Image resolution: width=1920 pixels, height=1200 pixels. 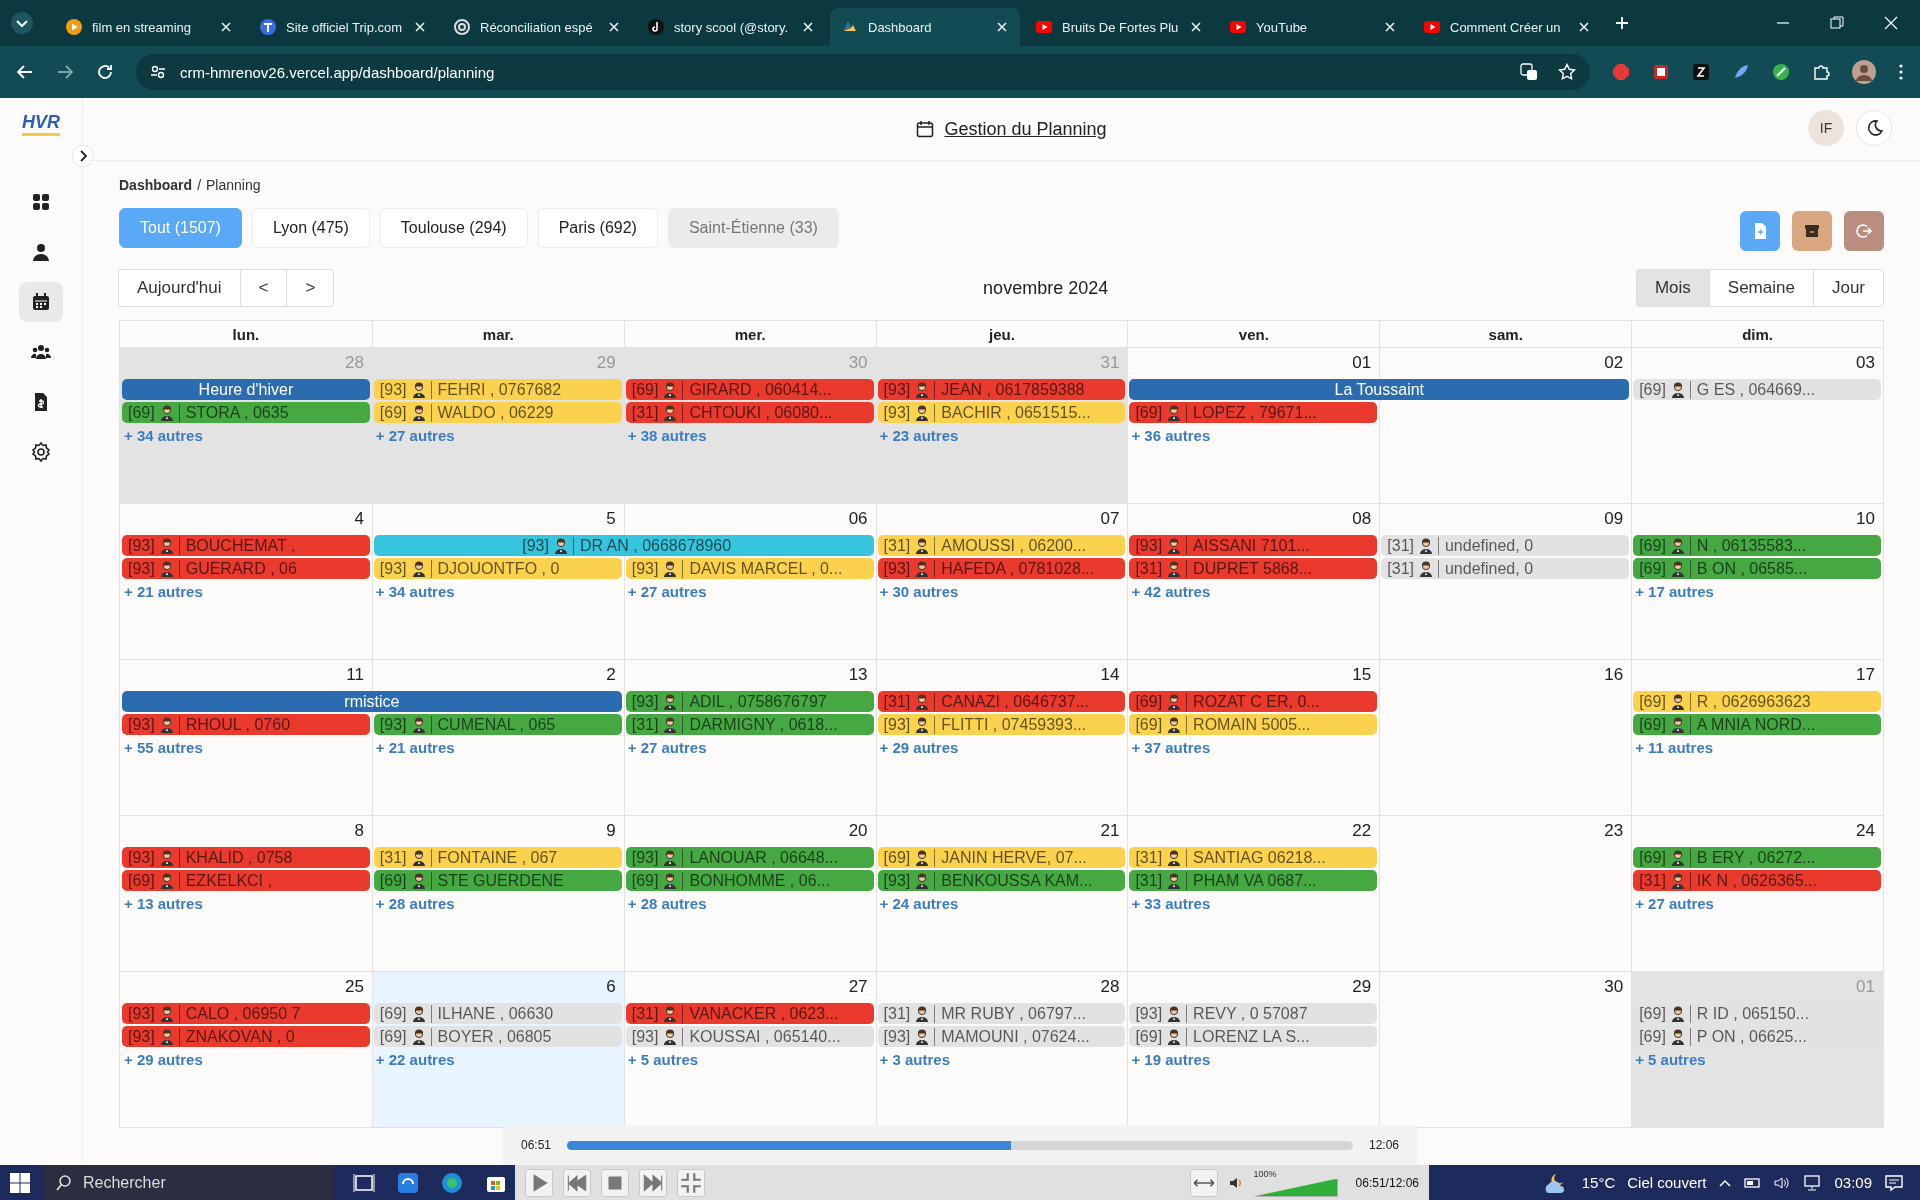 I want to click on day-number: 30, so click(x=1506, y=987).